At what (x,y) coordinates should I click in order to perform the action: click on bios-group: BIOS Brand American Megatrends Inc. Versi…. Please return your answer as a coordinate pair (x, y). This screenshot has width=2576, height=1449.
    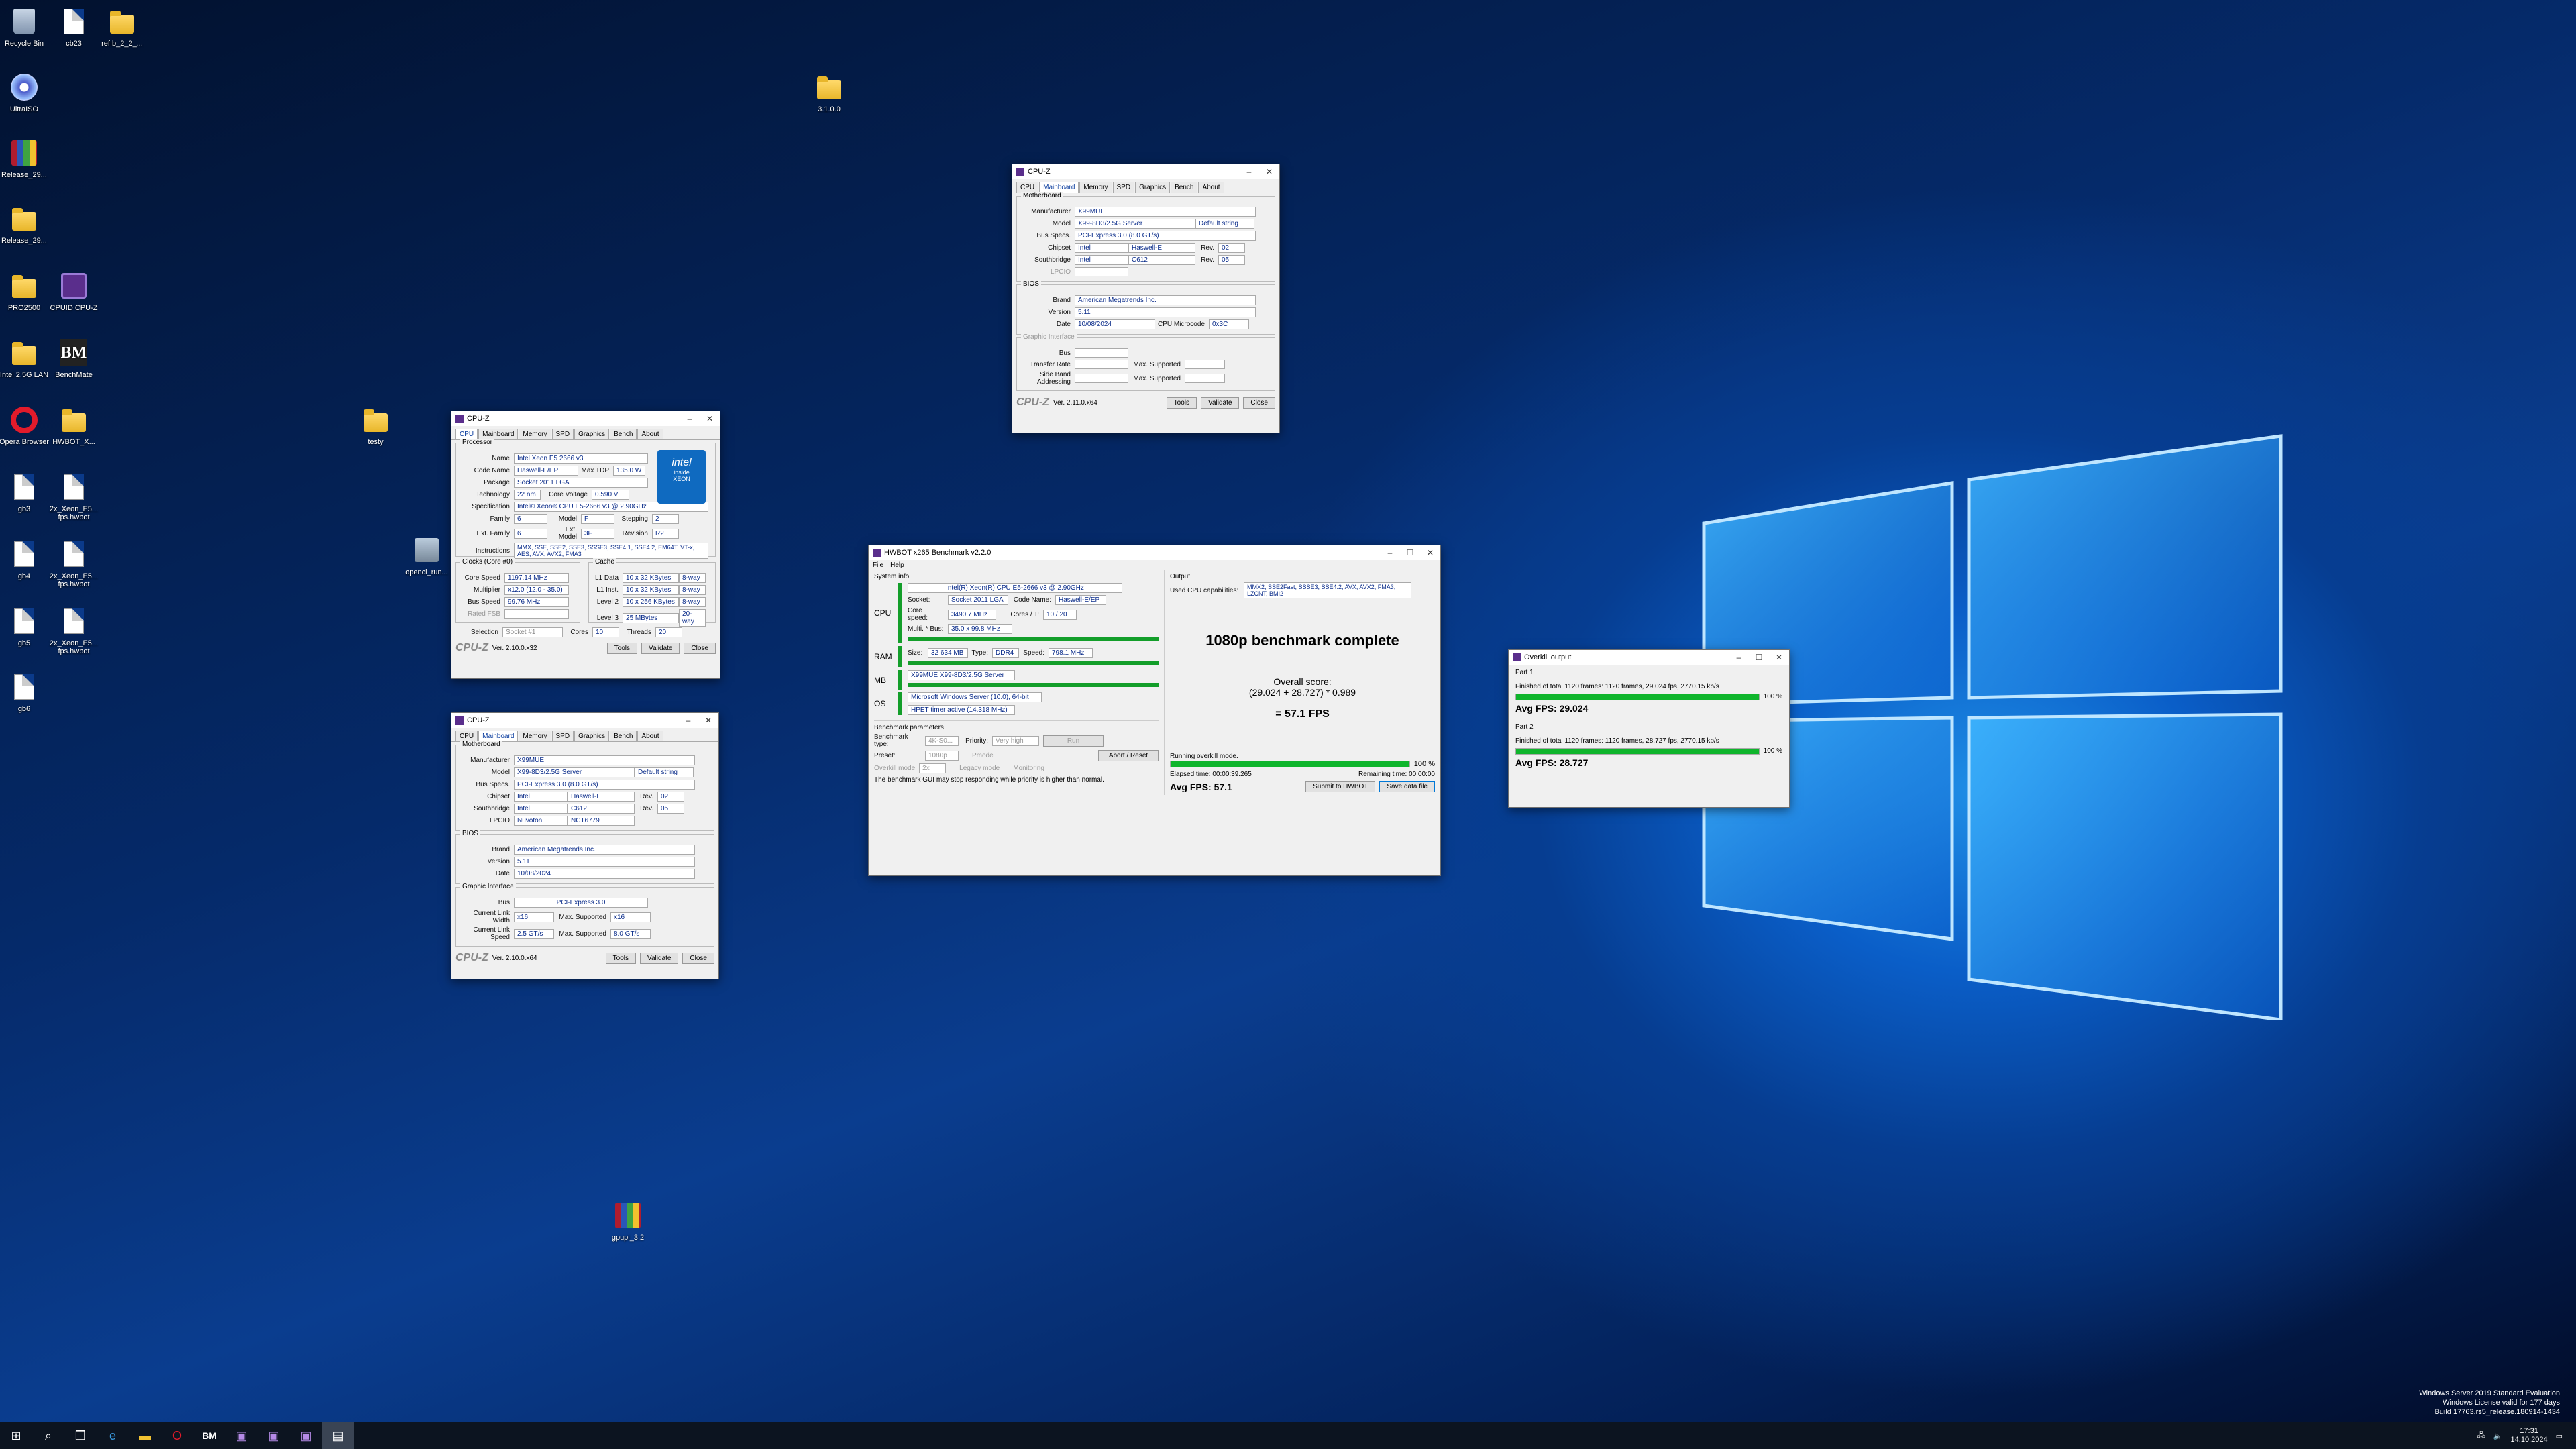
    Looking at the image, I should click on (1145, 307).